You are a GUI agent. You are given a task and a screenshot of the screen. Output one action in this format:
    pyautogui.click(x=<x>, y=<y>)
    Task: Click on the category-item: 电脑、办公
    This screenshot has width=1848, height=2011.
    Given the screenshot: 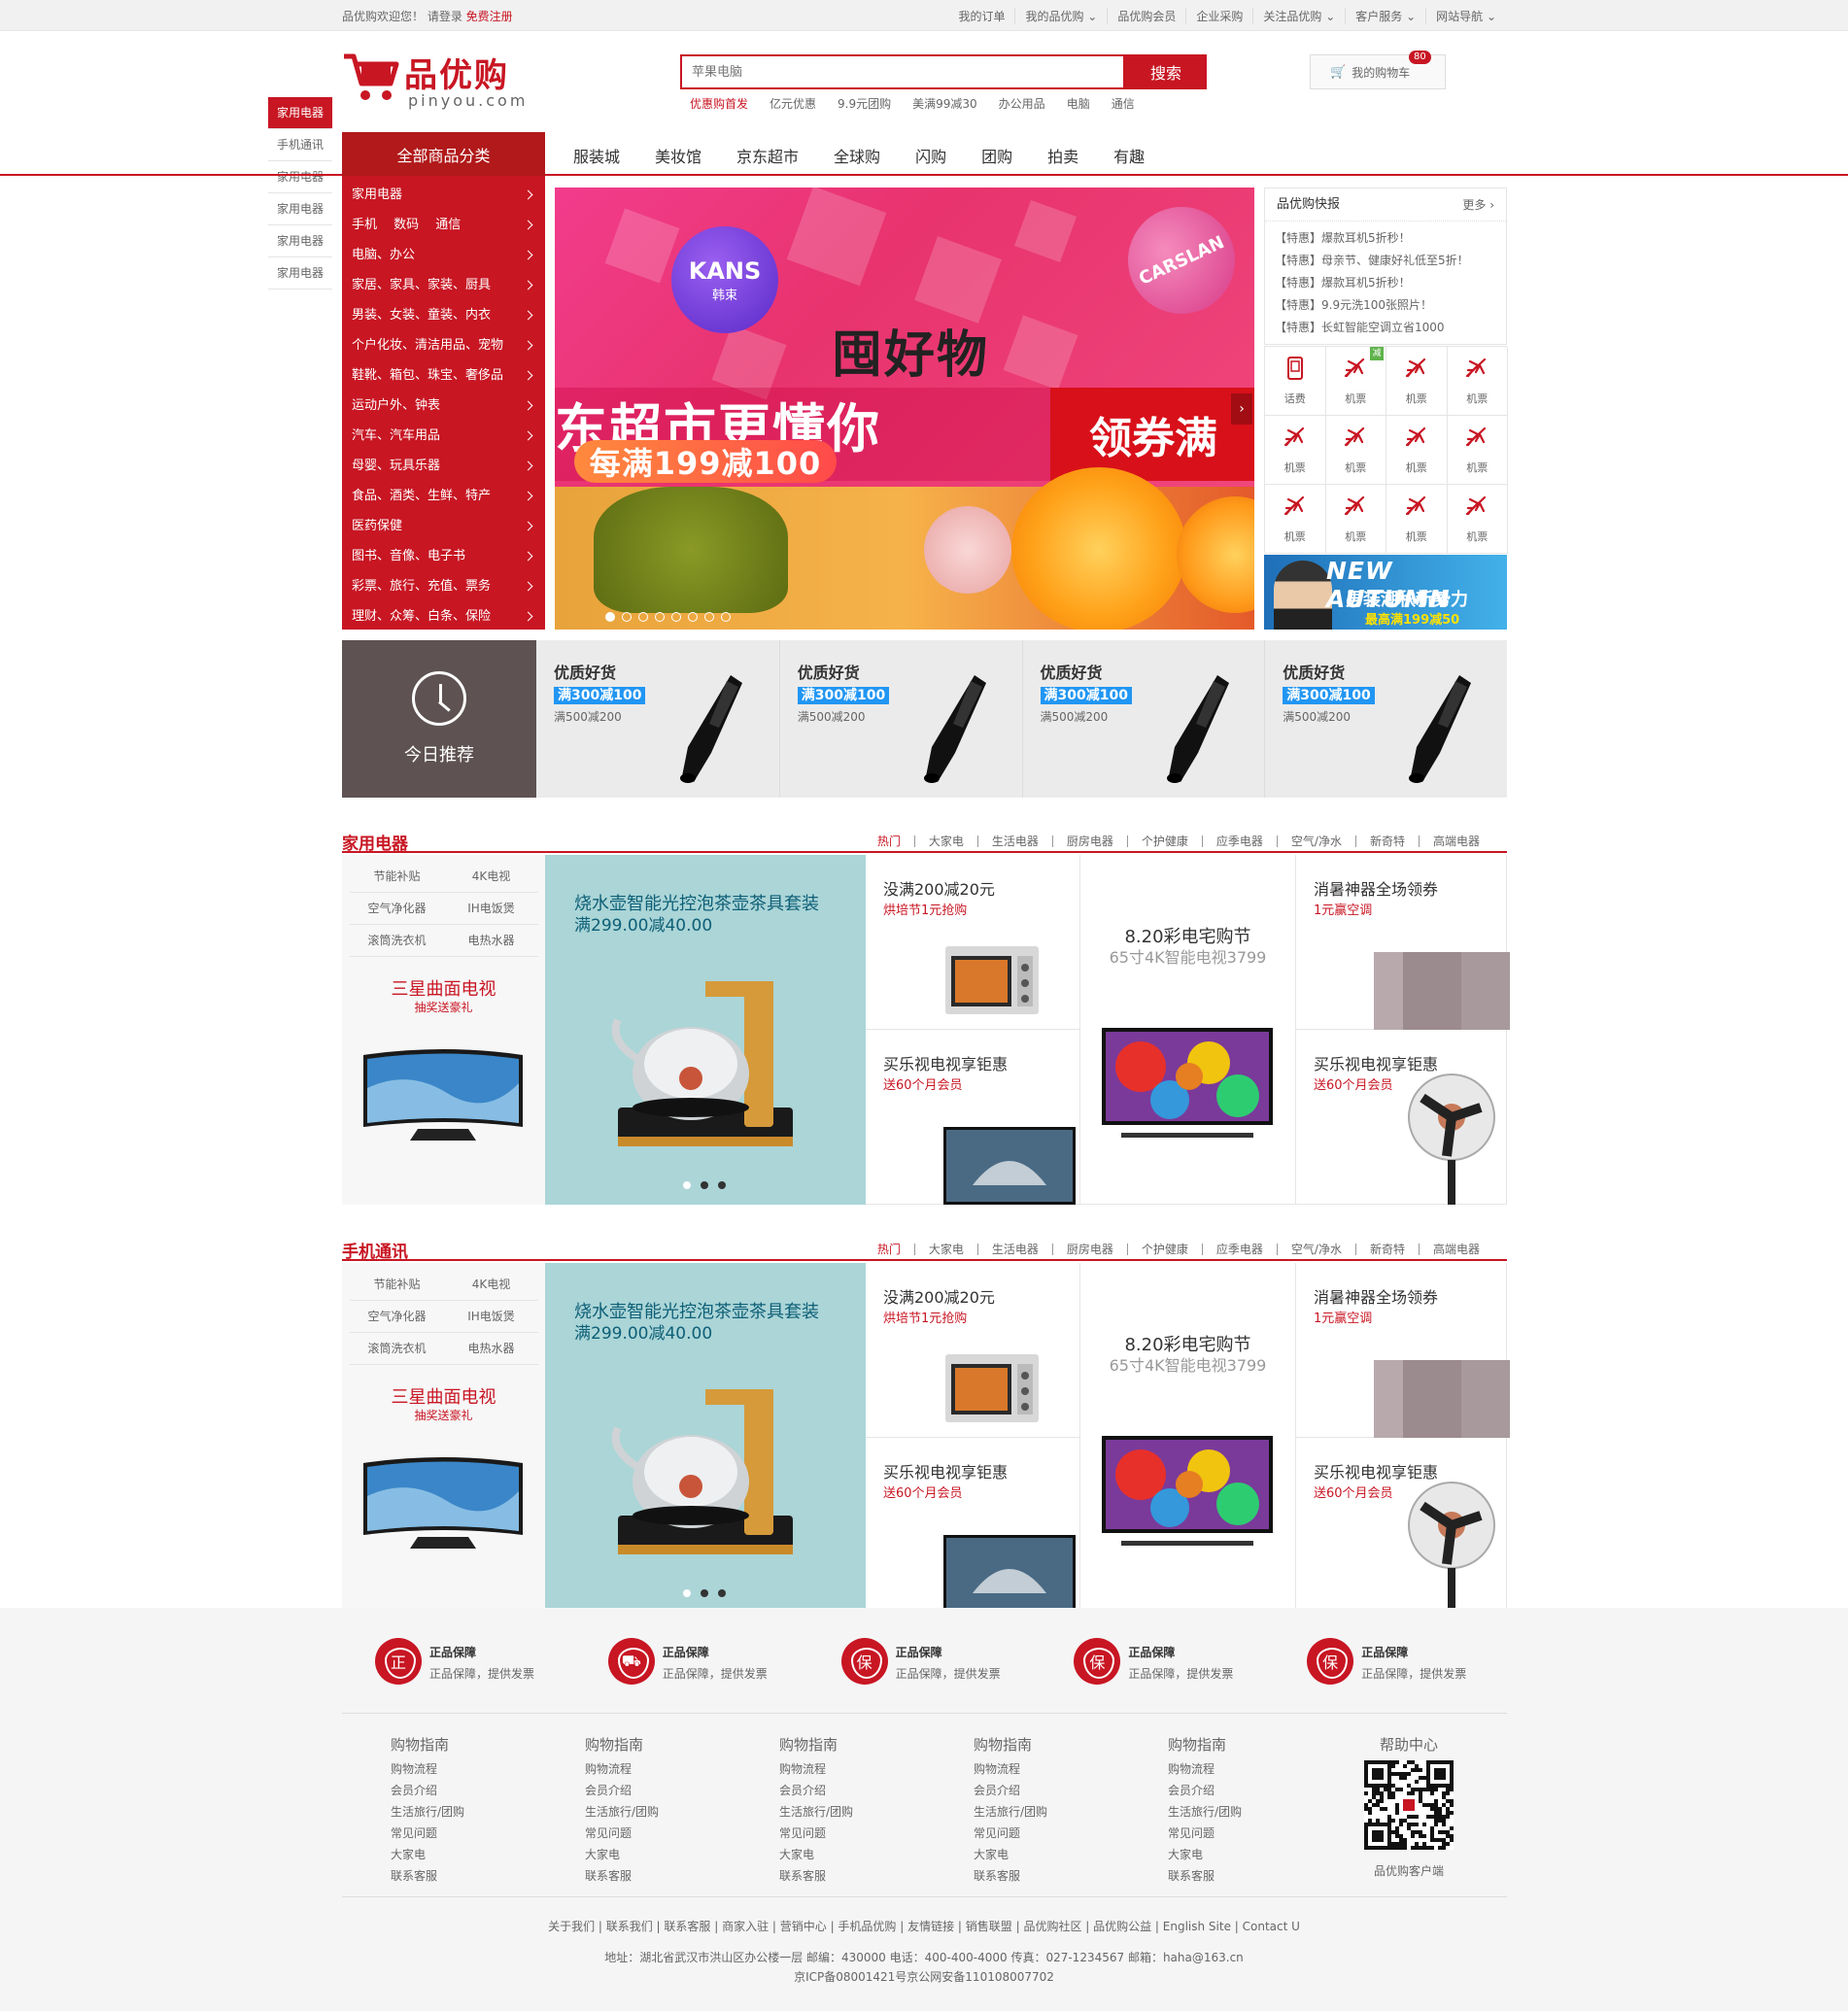 What is the action you would take?
    pyautogui.click(x=443, y=255)
    